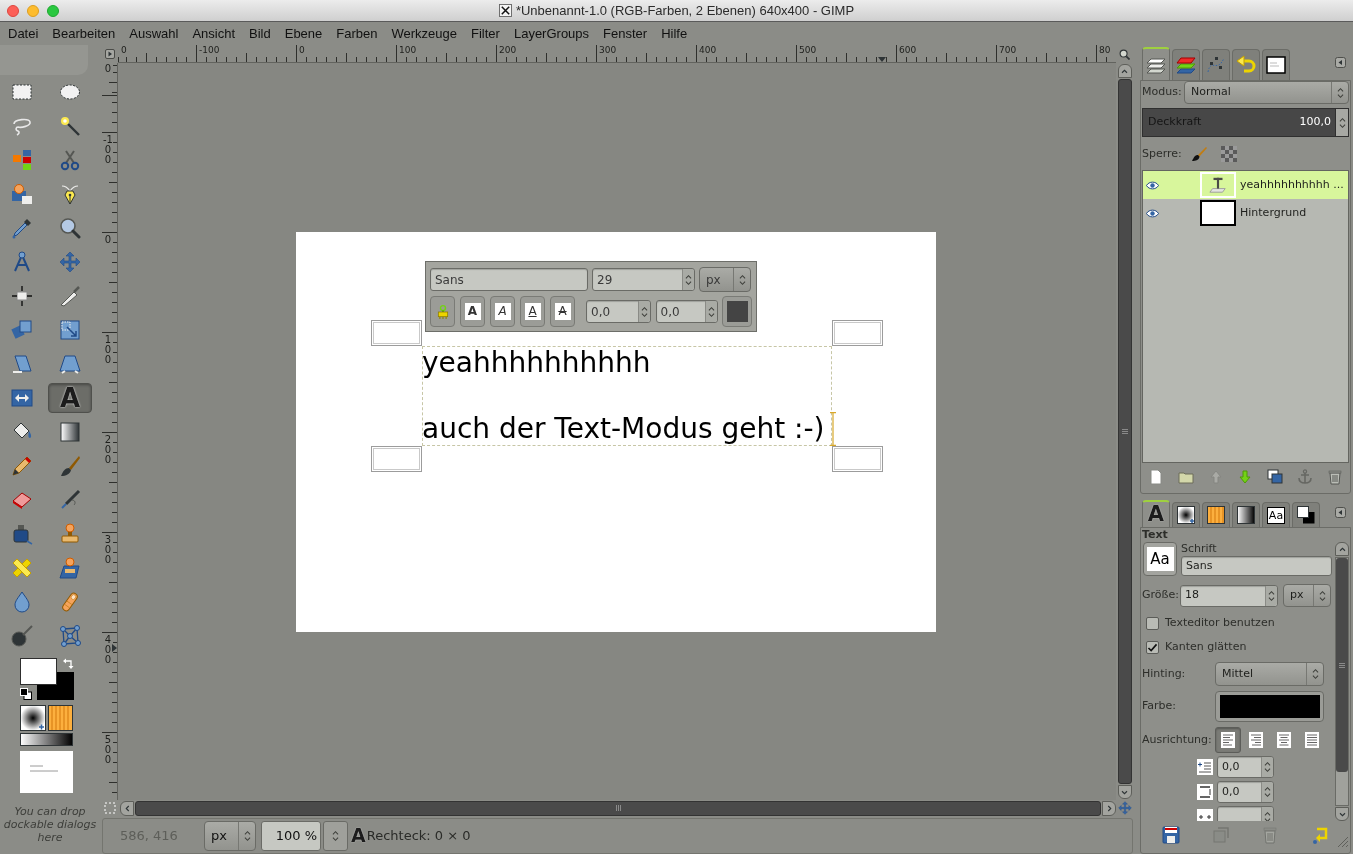 The width and height of the screenshot is (1353, 854). Describe the element at coordinates (1228, 740) in the screenshot. I see `justify-button` at that location.